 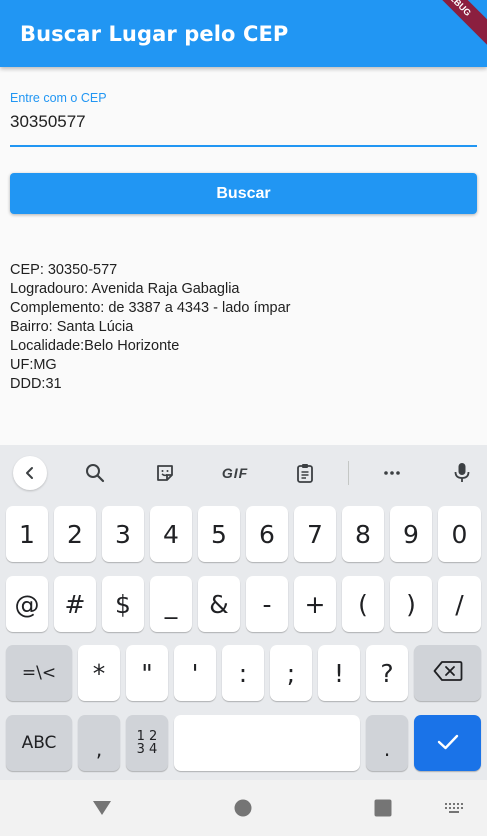 I want to click on search-icon, so click(x=95, y=473).